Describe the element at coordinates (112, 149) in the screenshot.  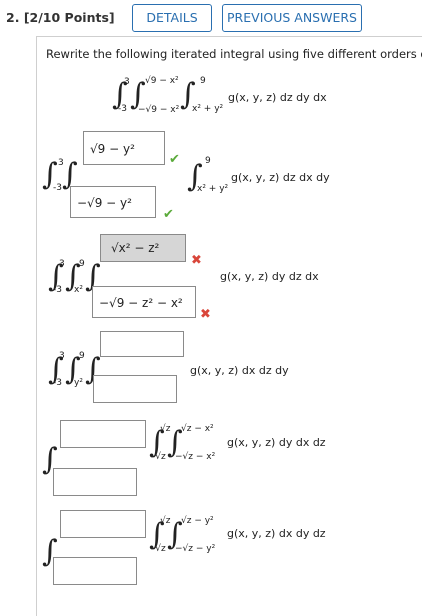
I see `upper-limit-value: √9 − y²` at that location.